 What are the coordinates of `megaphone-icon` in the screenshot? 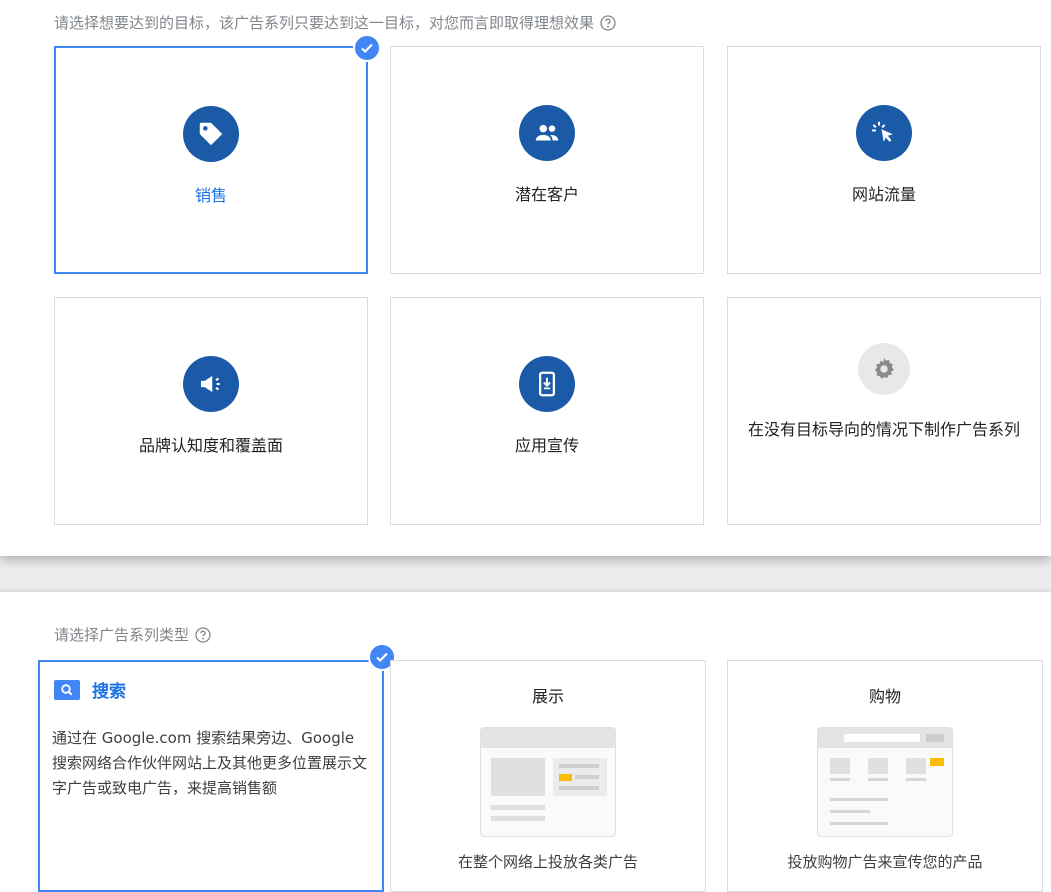 It's located at (211, 384).